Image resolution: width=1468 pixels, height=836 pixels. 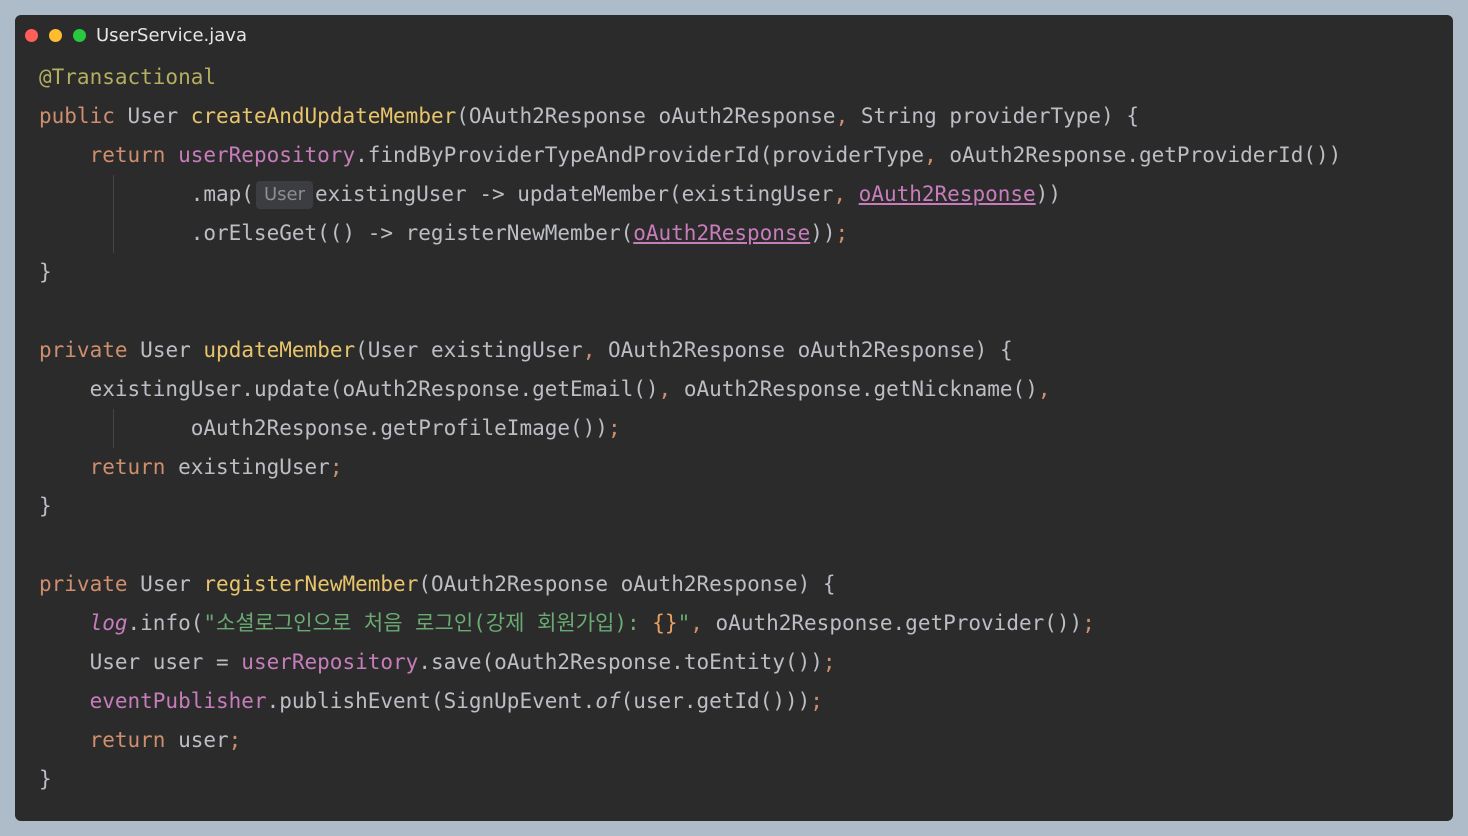 What do you see at coordinates (31, 35) in the screenshot?
I see `close-button` at bounding box center [31, 35].